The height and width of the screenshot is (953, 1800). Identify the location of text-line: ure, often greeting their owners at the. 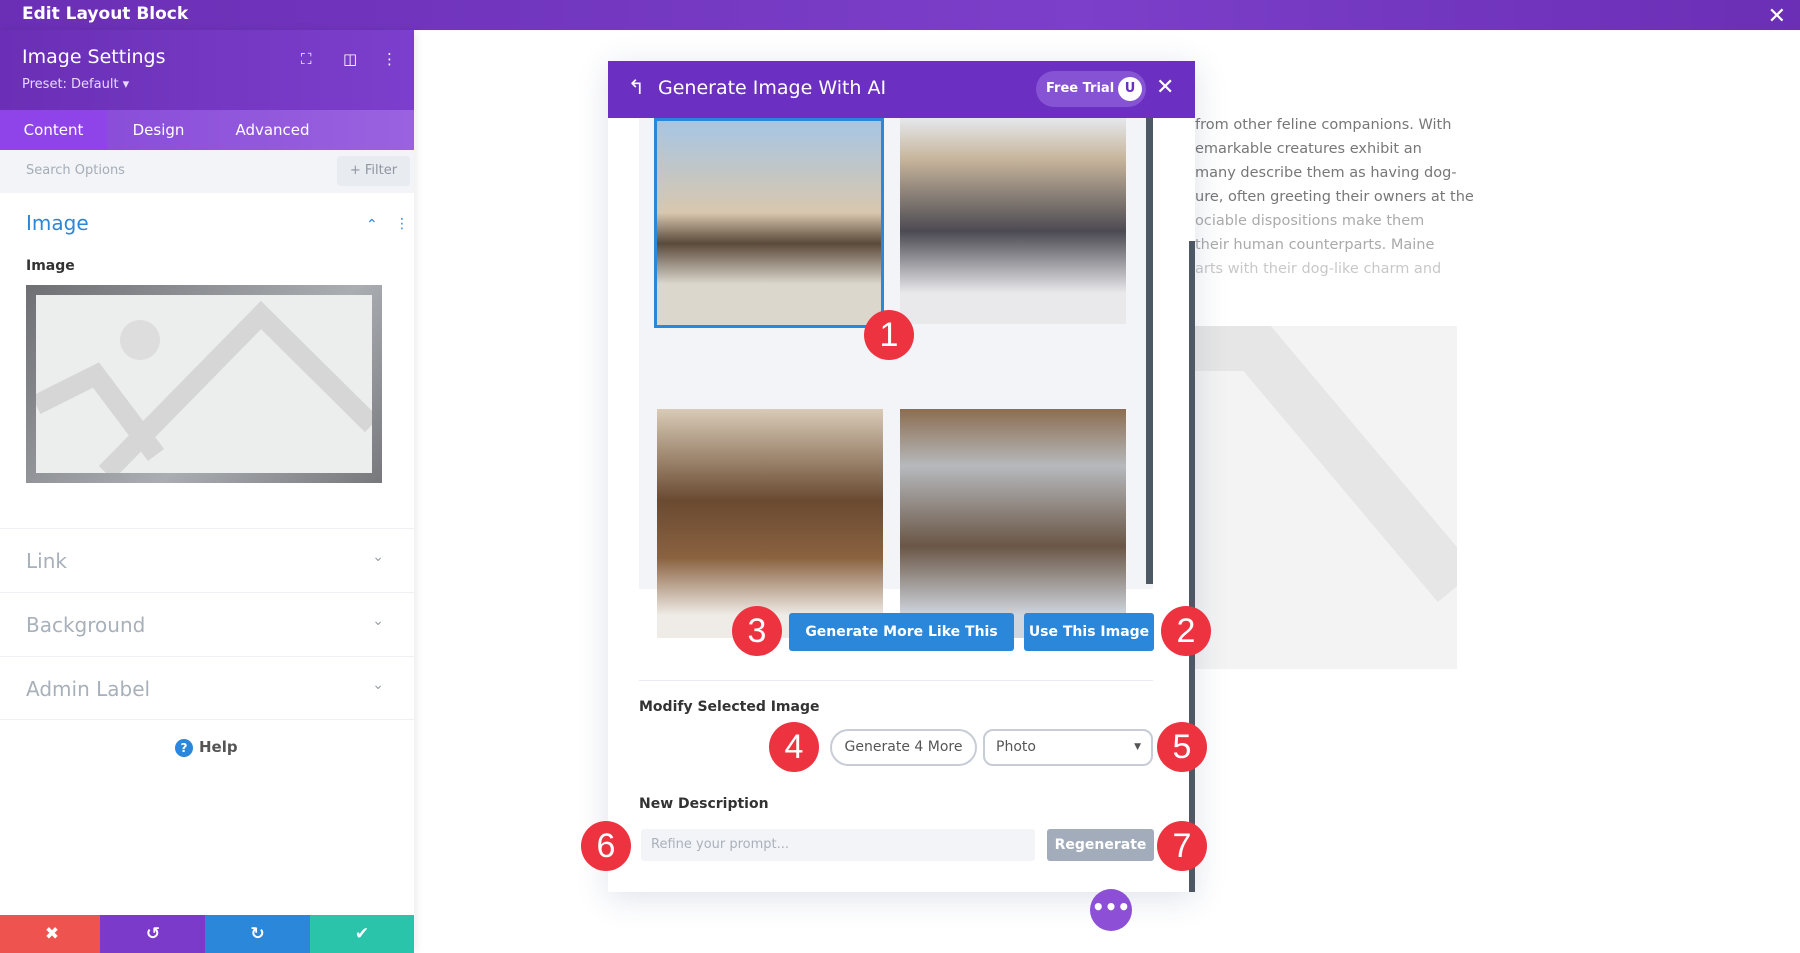
(1334, 197).